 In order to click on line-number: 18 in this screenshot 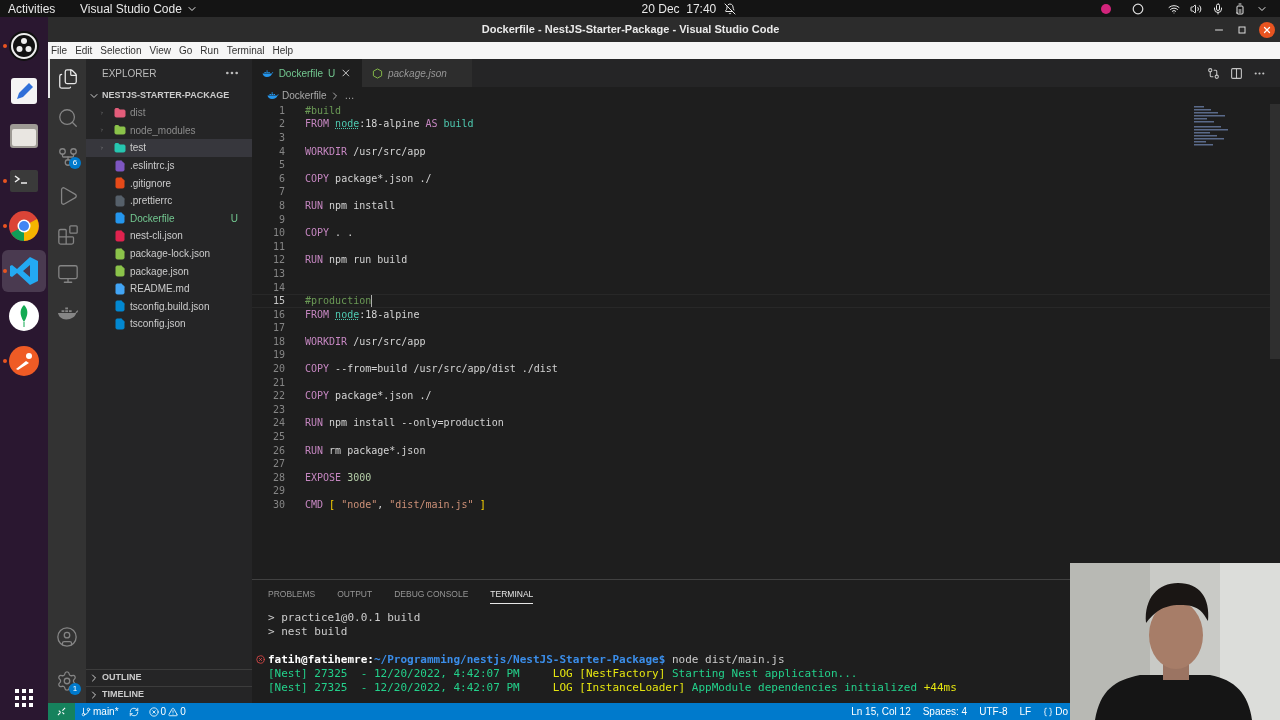, I will do `click(278, 341)`.